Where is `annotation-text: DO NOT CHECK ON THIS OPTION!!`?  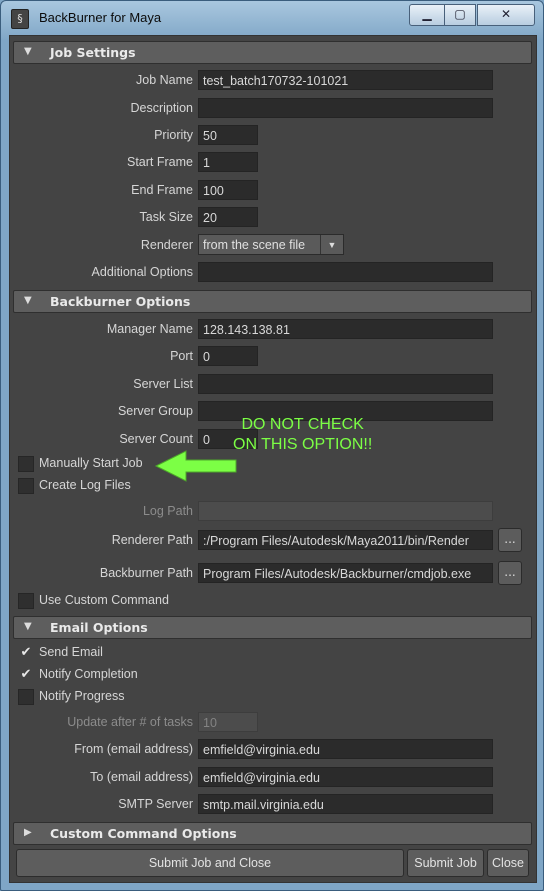
annotation-text: DO NOT CHECK ON THIS OPTION!! is located at coordinates (302, 435).